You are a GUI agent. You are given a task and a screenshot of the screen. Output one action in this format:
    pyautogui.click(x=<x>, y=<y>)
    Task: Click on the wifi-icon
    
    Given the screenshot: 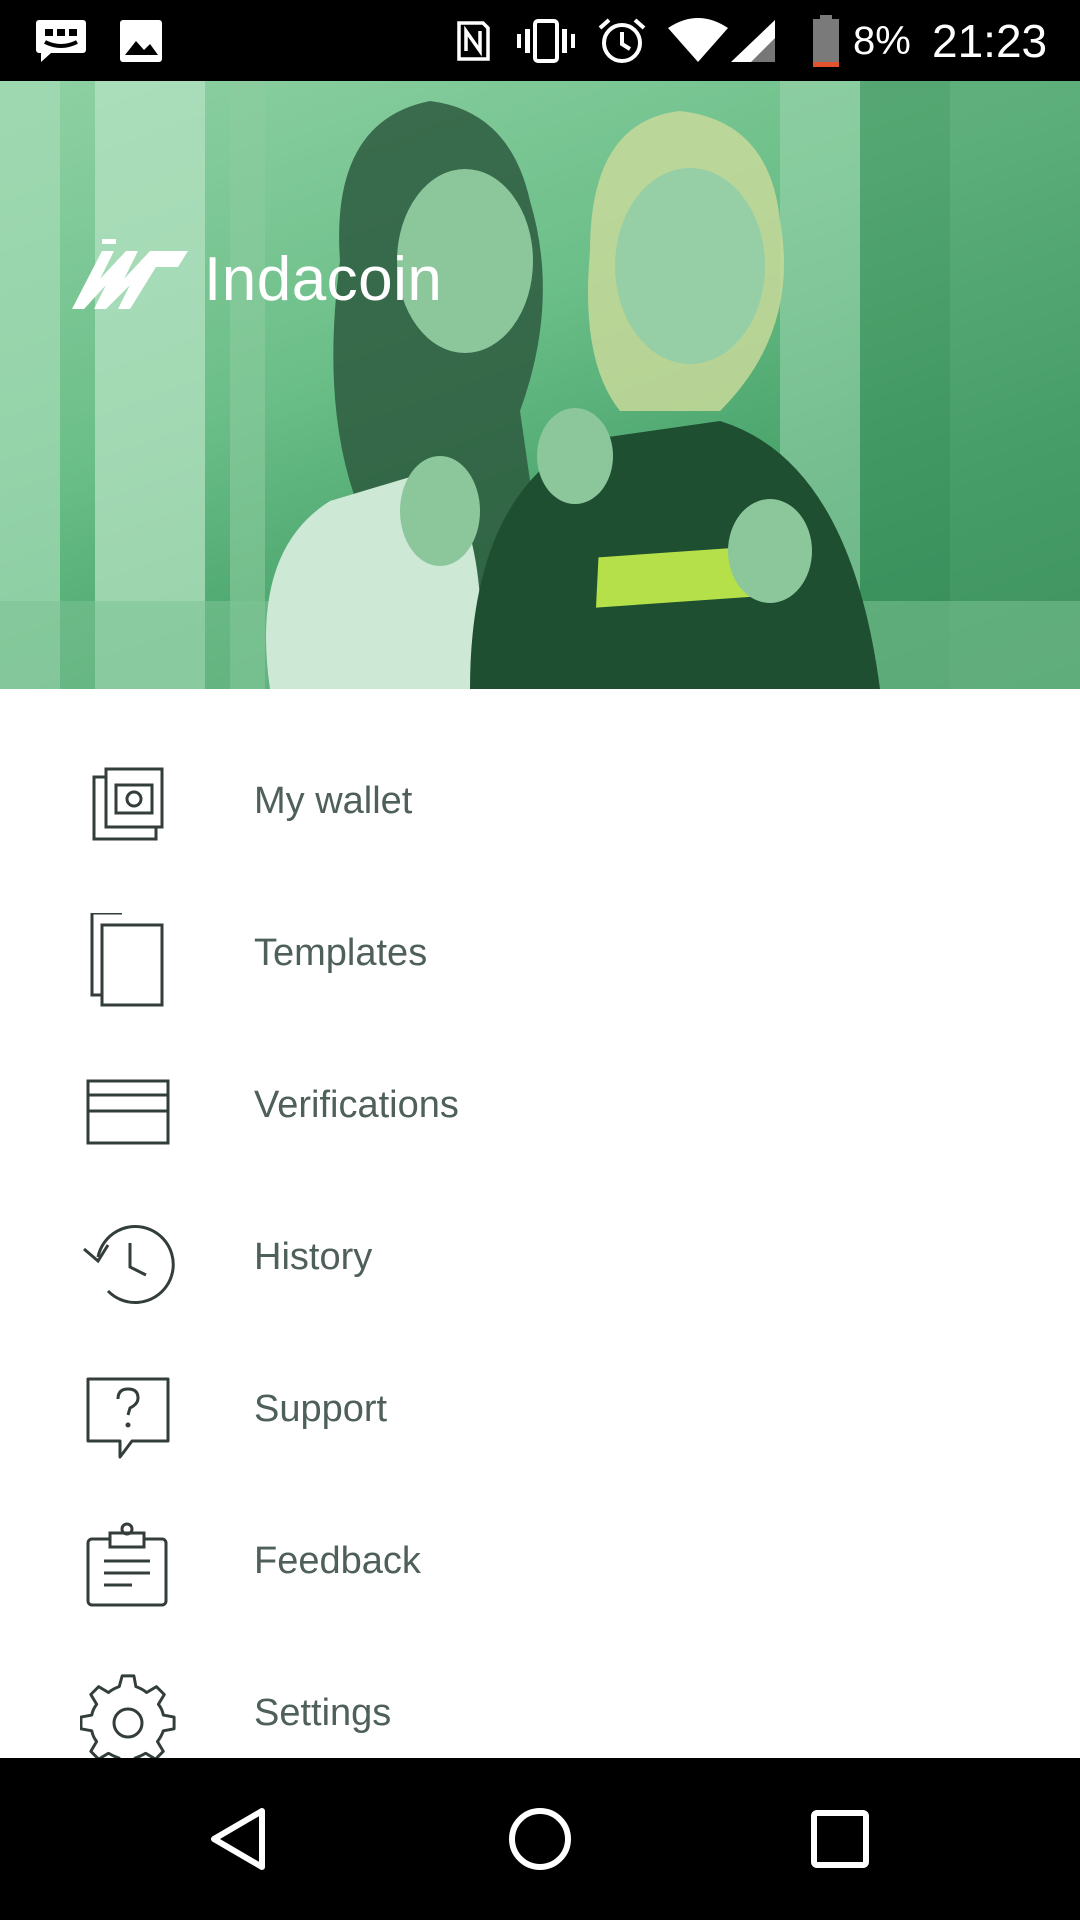 What is the action you would take?
    pyautogui.click(x=698, y=40)
    